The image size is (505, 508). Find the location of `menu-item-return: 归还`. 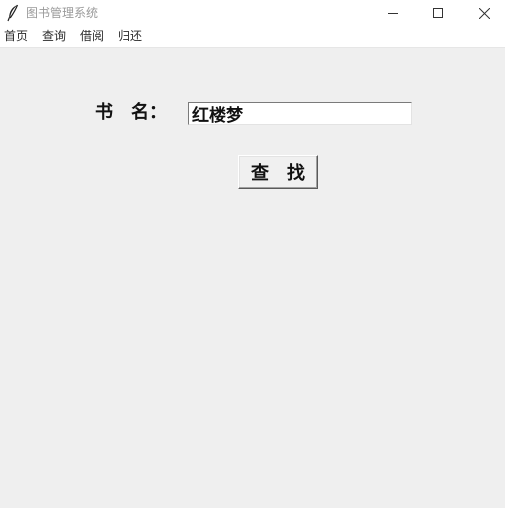

menu-item-return: 归还 is located at coordinates (130, 36).